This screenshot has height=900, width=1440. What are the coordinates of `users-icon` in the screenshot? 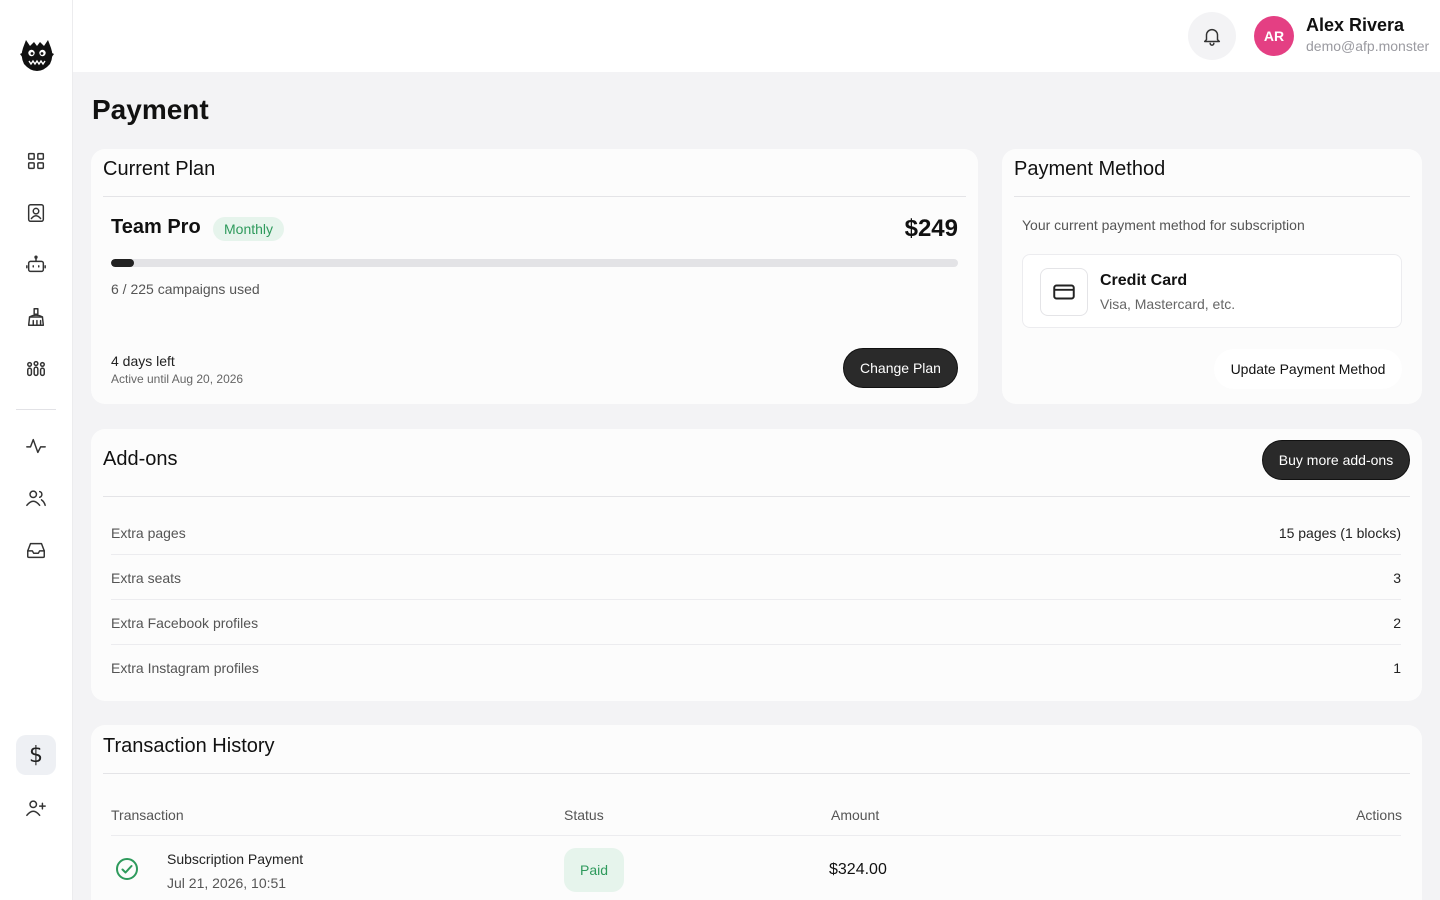 It's located at (36, 498).